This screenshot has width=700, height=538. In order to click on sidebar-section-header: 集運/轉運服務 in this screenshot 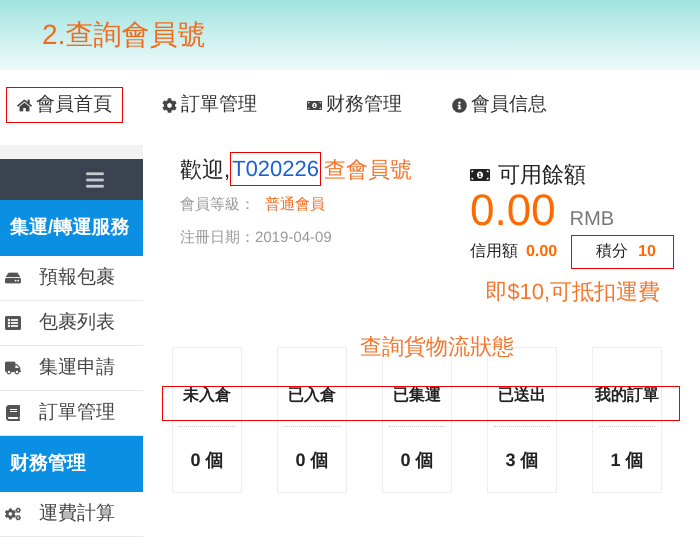, I will do `click(71, 228)`.